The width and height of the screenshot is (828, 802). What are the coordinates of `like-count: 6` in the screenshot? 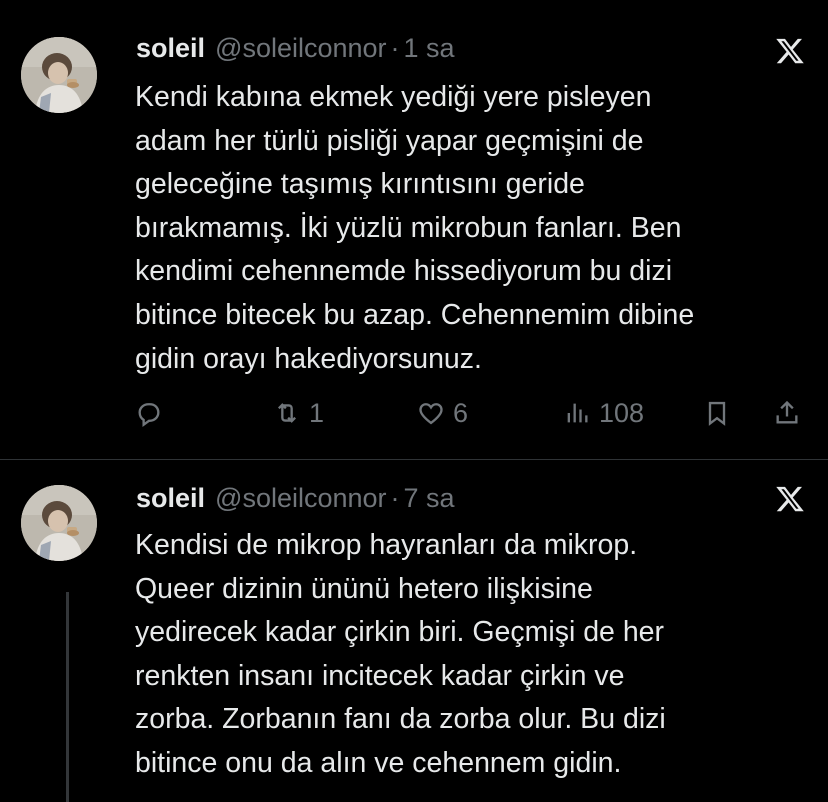 It's located at (461, 412).